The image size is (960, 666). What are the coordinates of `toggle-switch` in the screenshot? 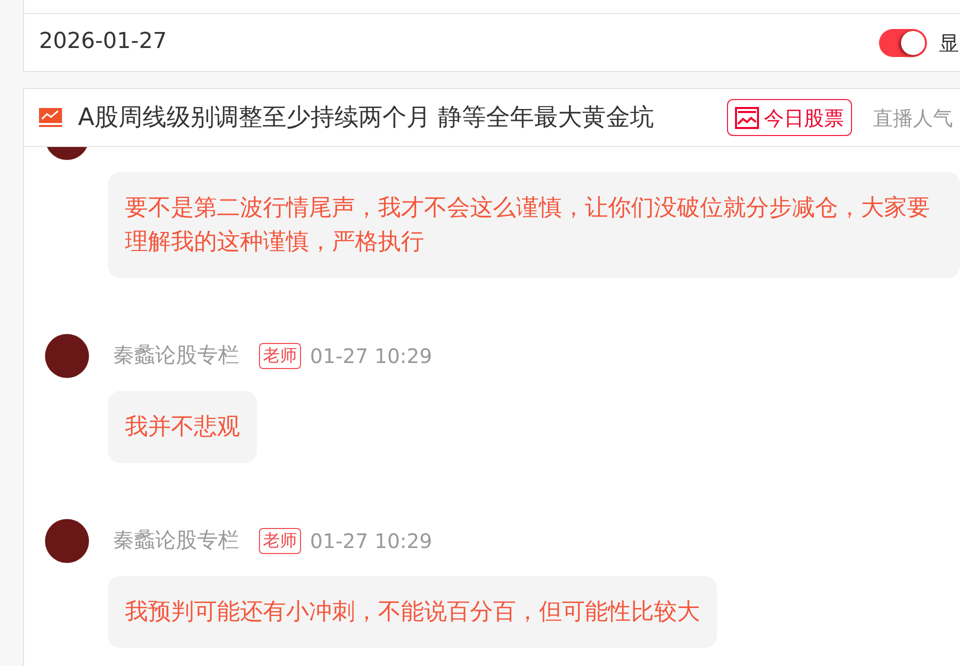 It's located at (903, 42).